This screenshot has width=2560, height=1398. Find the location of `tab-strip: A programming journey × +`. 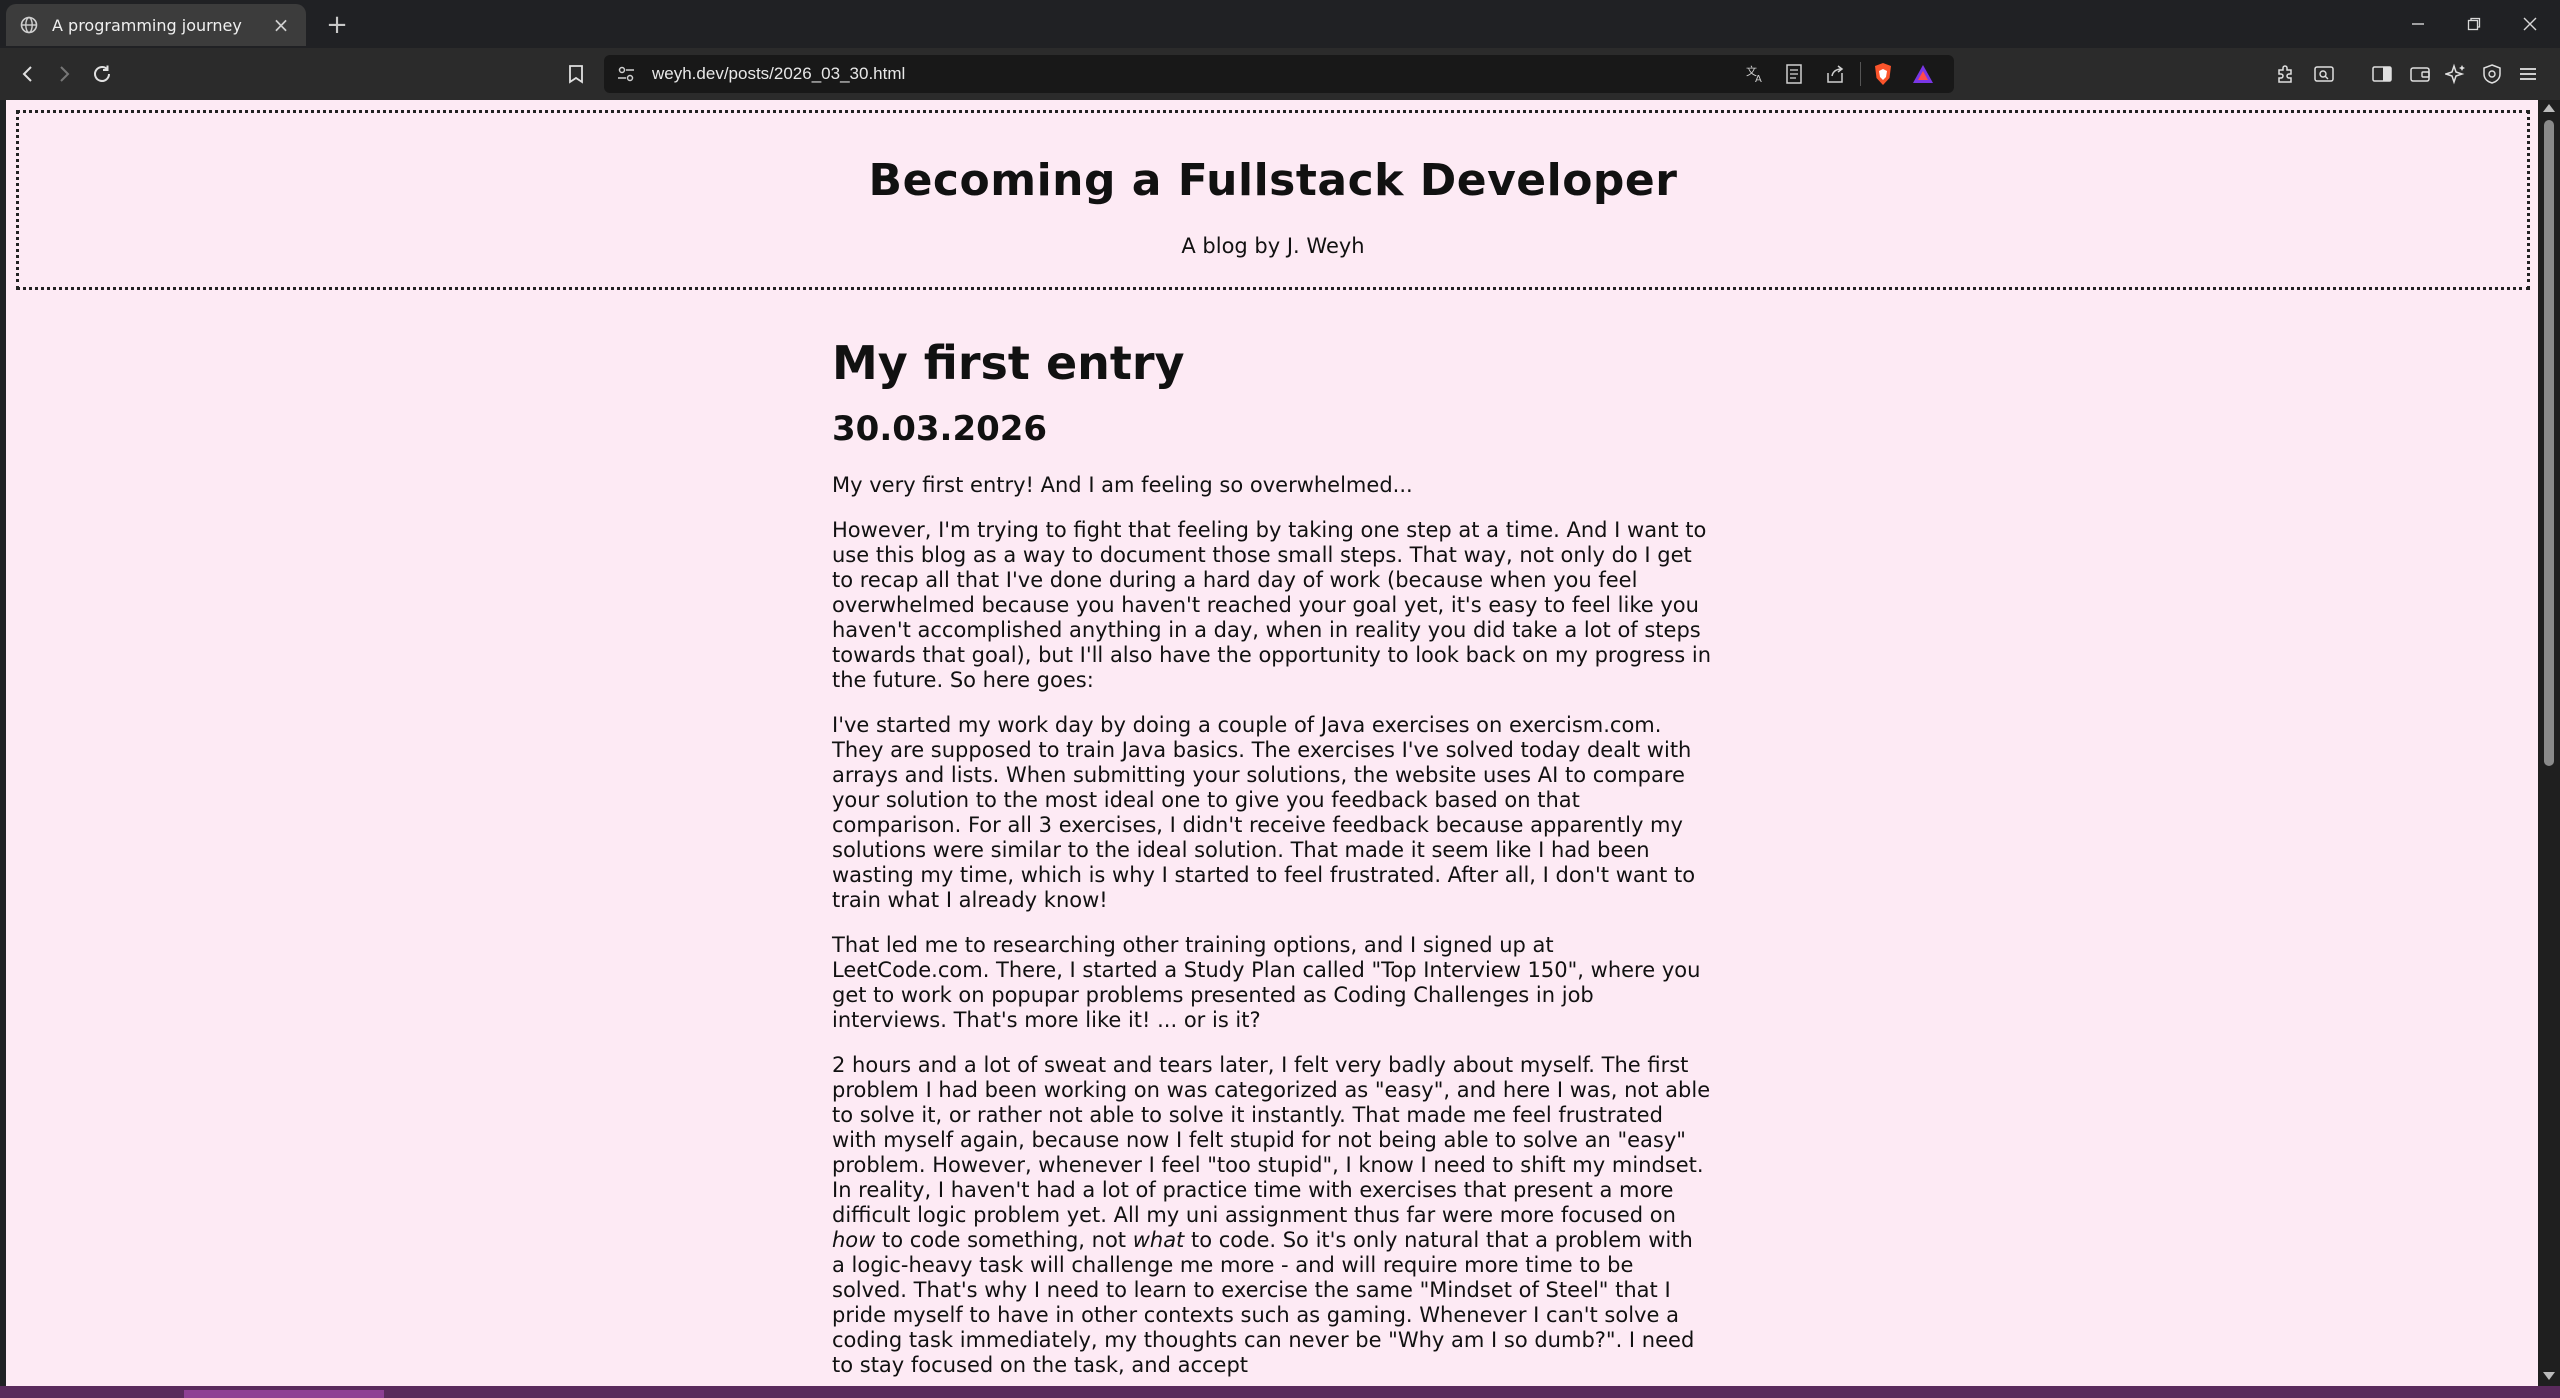

tab-strip: A programming journey × + is located at coordinates (1280, 24).